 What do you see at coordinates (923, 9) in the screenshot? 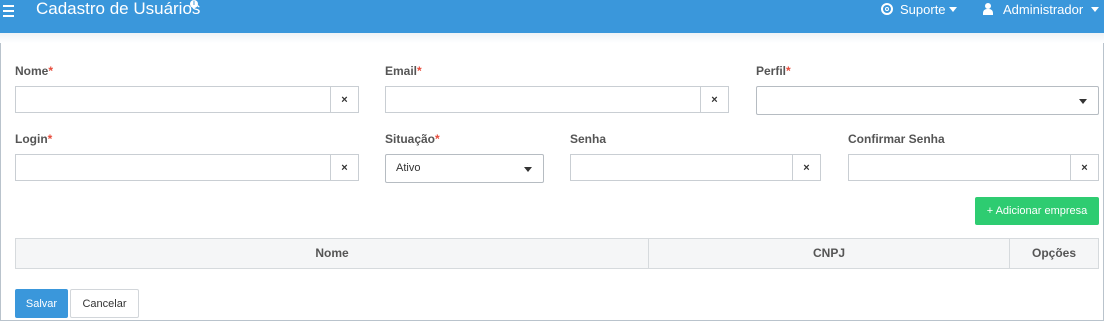
I see `support-label: Suporte` at bounding box center [923, 9].